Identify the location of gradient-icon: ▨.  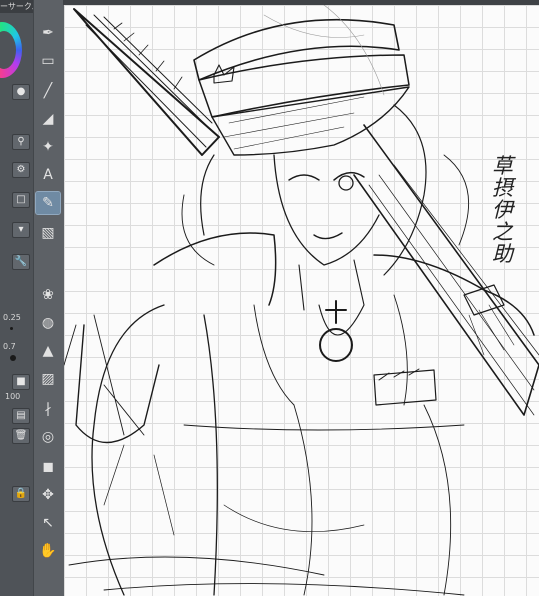
(48, 379).